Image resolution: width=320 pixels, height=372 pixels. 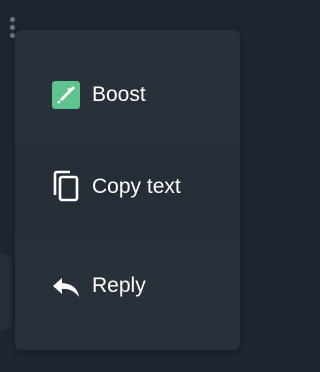 What do you see at coordinates (136, 186) in the screenshot?
I see `menu-item-label: Copy text` at bounding box center [136, 186].